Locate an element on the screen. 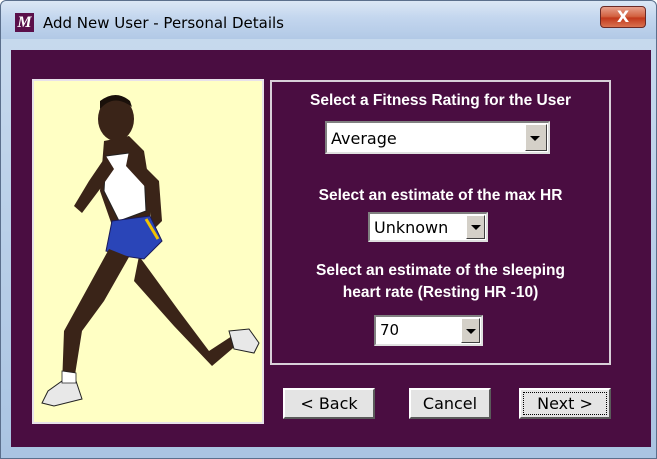 This screenshot has width=657, height=459. sleeping-hr-value: 70 is located at coordinates (390, 330).